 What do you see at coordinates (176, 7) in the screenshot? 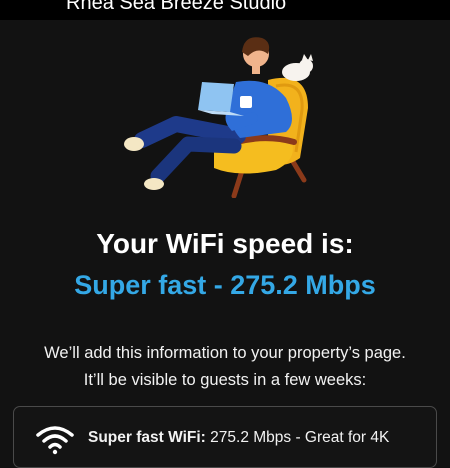
I see `property-name: Rhea Sea Breeze Studio` at bounding box center [176, 7].